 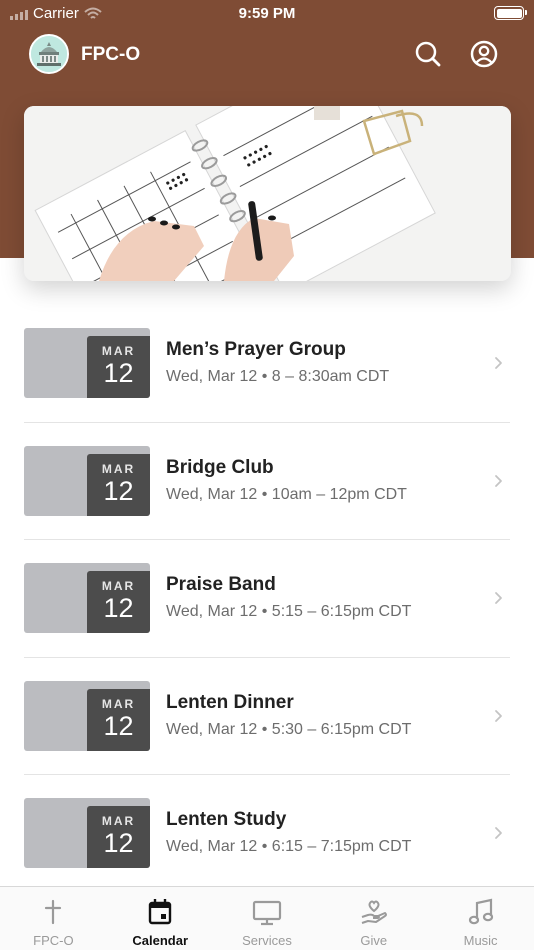 I want to click on event-datetime: Wed, Mar 12 • 5:15 – 6:15pm CDT, so click(x=289, y=611).